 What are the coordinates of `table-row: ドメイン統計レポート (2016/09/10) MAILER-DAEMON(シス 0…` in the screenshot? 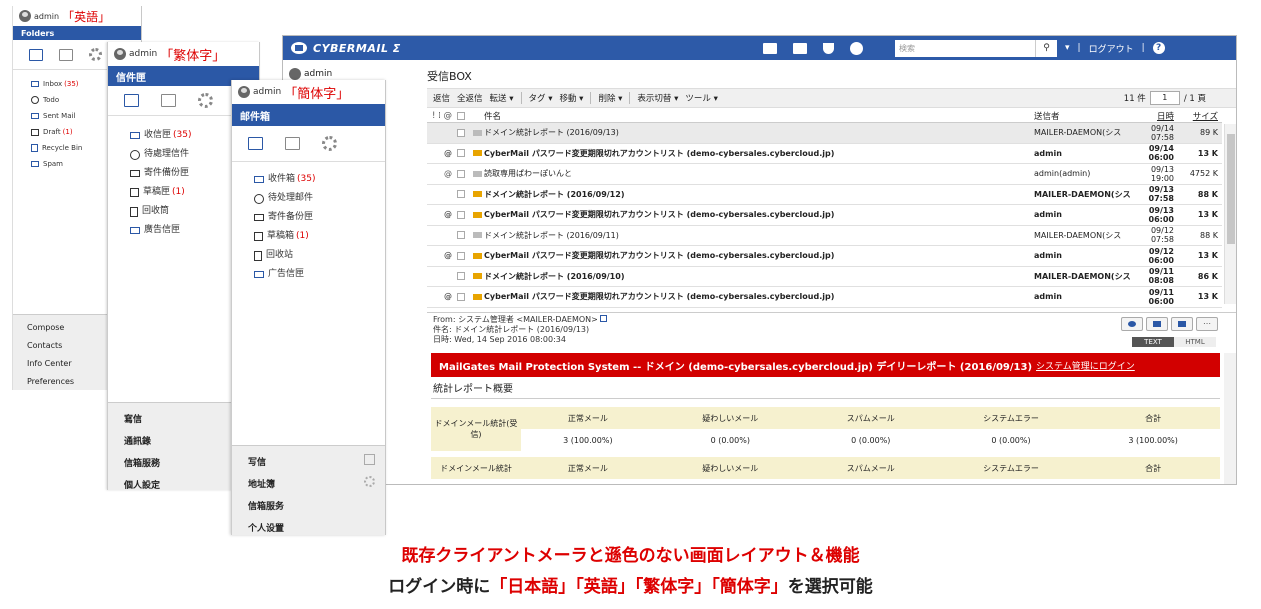 It's located at (824, 276).